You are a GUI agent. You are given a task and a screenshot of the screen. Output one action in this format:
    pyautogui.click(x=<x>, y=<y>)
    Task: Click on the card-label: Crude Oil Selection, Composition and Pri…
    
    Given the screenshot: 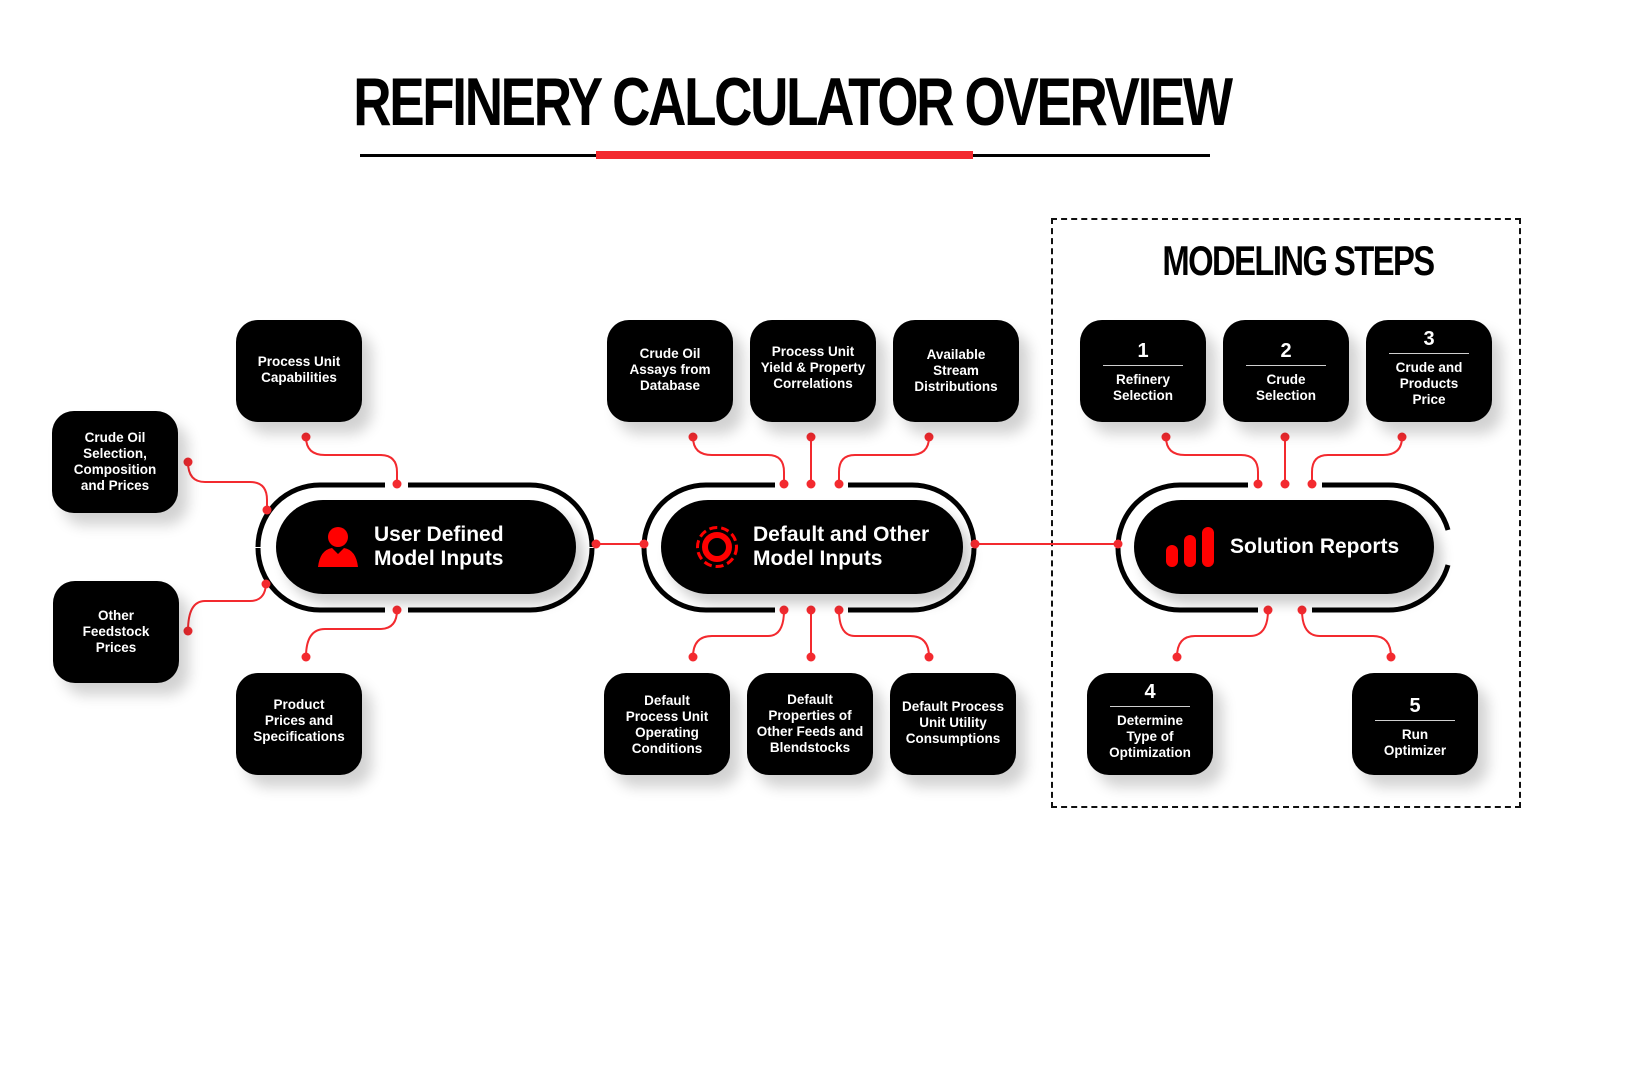 What is the action you would take?
    pyautogui.click(x=115, y=461)
    